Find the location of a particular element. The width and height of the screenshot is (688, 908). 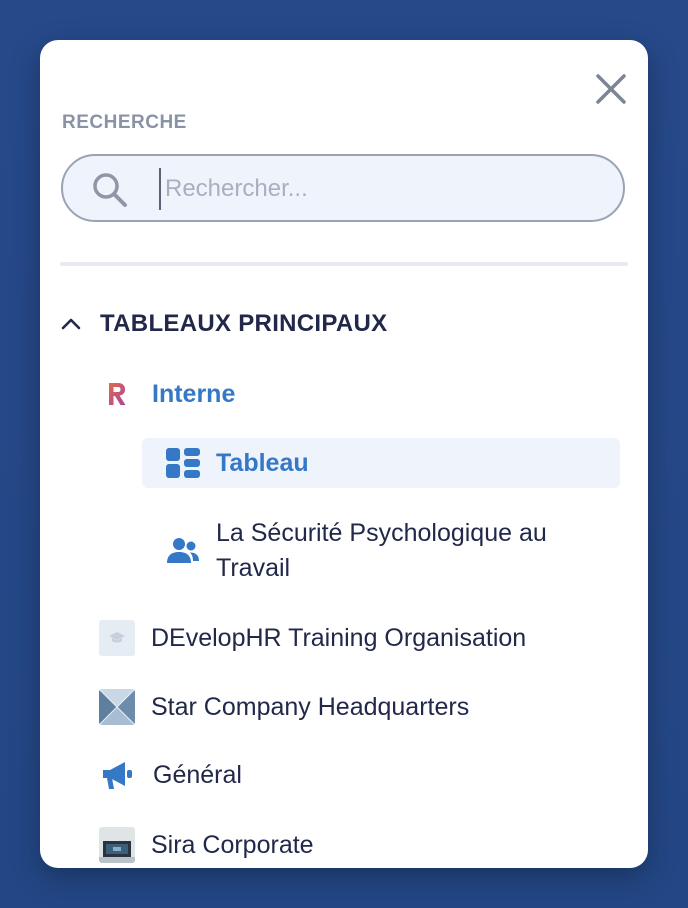

megaphone-icon is located at coordinates (117, 775).